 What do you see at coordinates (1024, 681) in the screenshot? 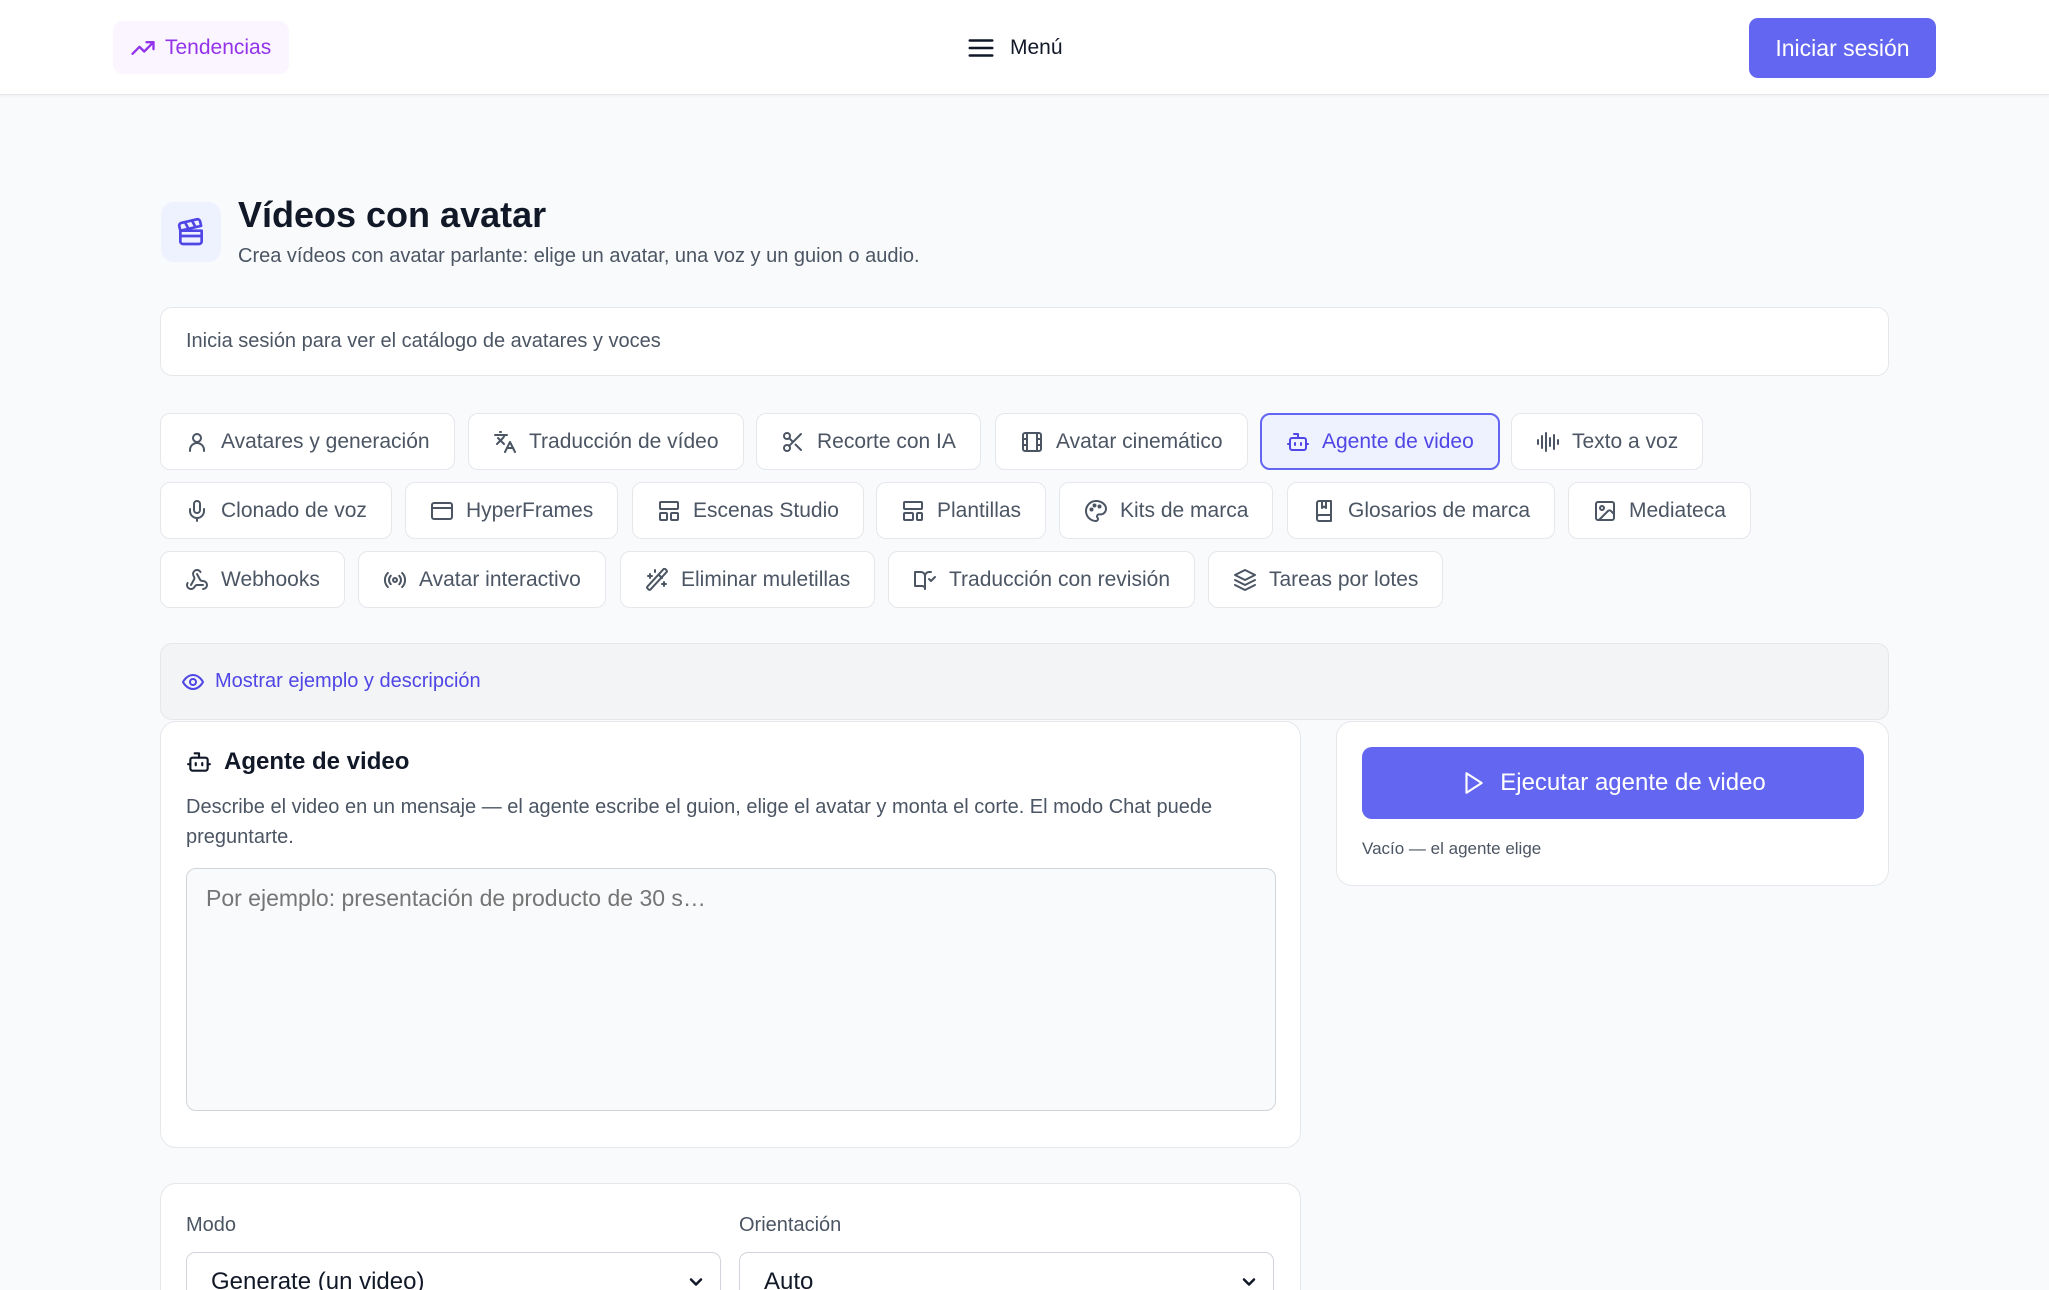
I see `show-example-toggle: Mostrar ejemplo y descripción` at bounding box center [1024, 681].